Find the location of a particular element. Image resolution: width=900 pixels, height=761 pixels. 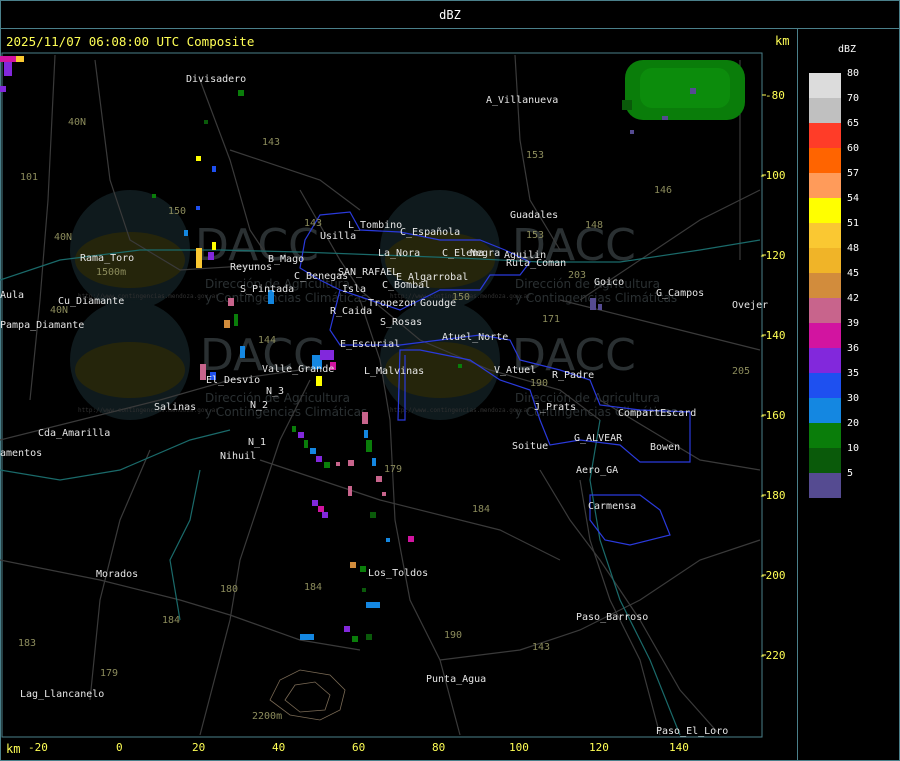

svg-text: Rama_Toro is located at coordinates (107, 258).